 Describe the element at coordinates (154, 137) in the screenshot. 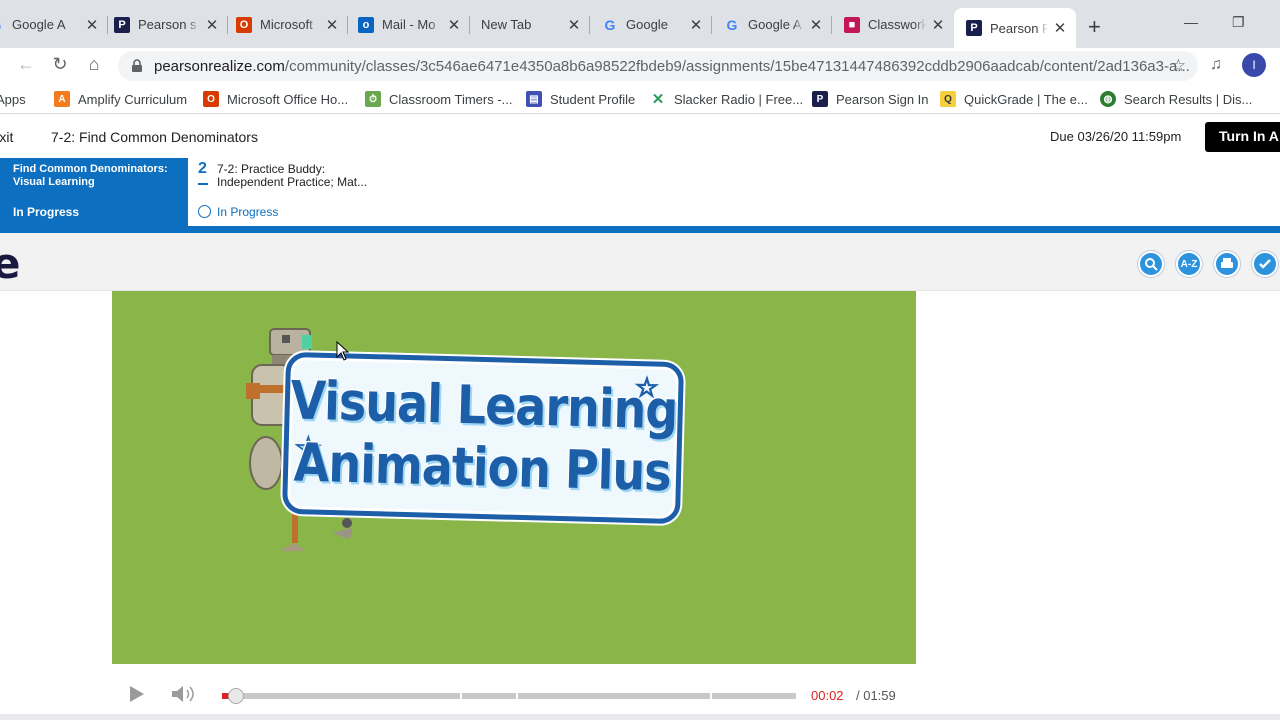

I see `assignment-title: 7-2: Find Common Denominators` at that location.